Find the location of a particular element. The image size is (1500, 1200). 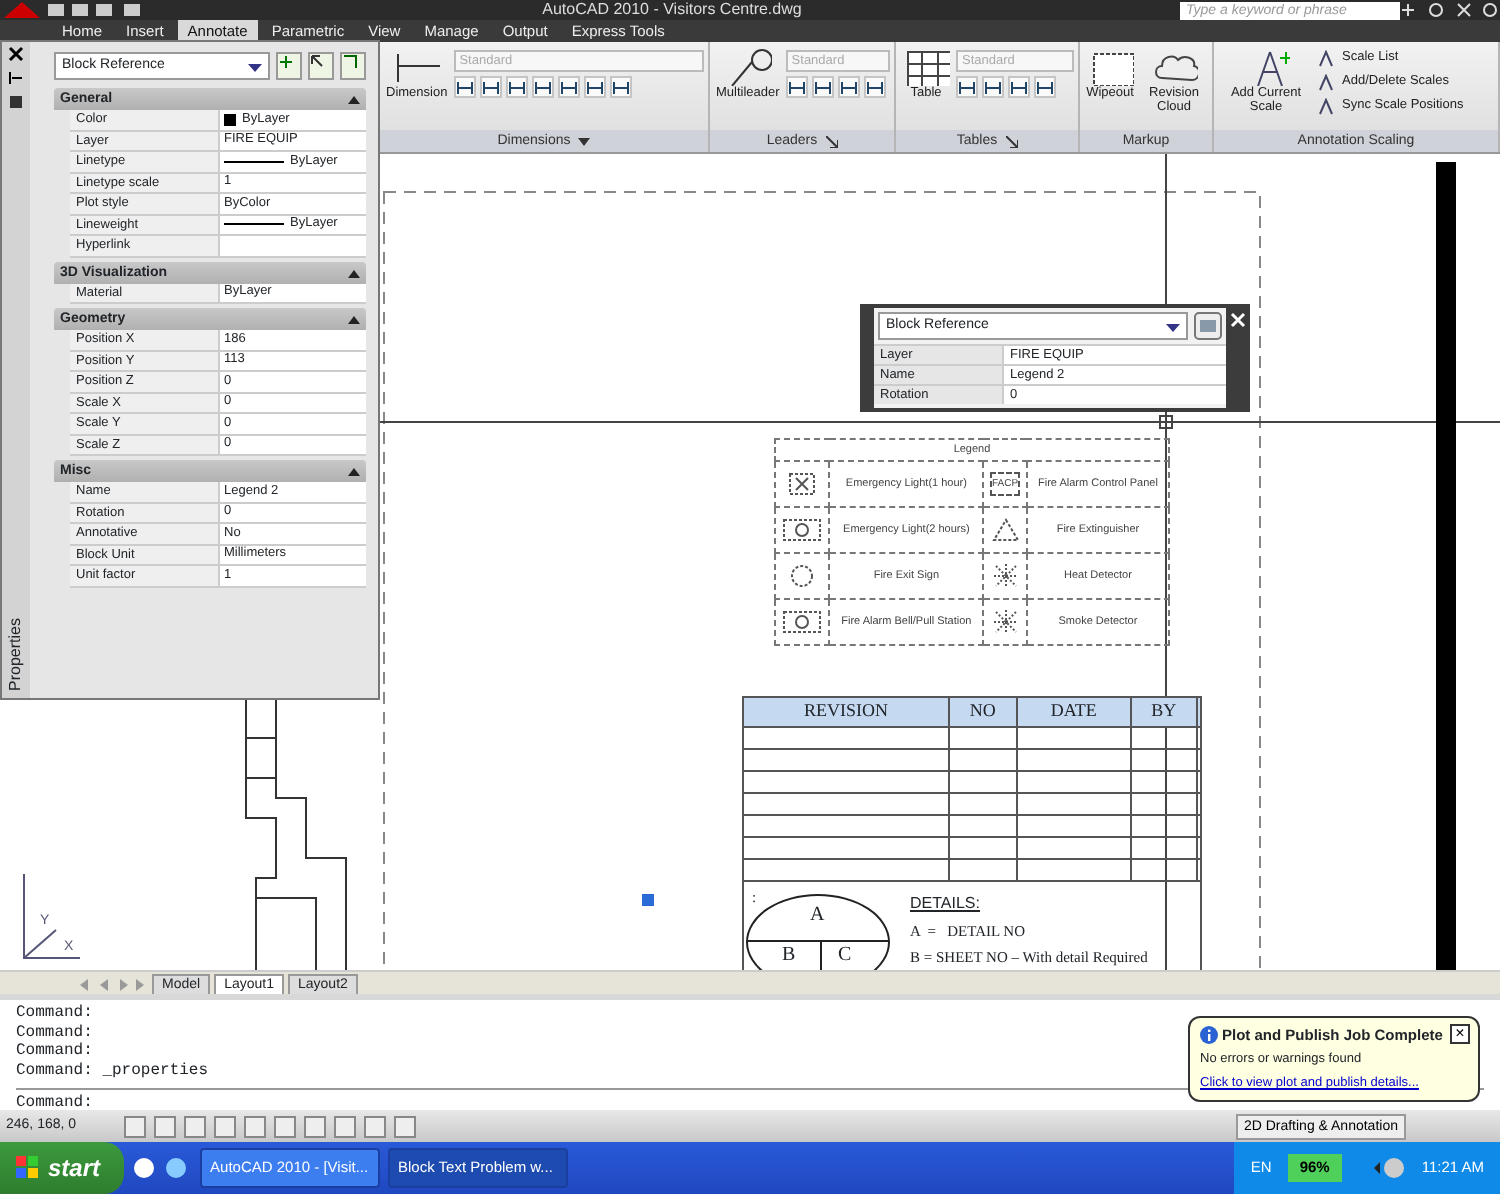

details-heading: DETAILS: is located at coordinates (945, 904).